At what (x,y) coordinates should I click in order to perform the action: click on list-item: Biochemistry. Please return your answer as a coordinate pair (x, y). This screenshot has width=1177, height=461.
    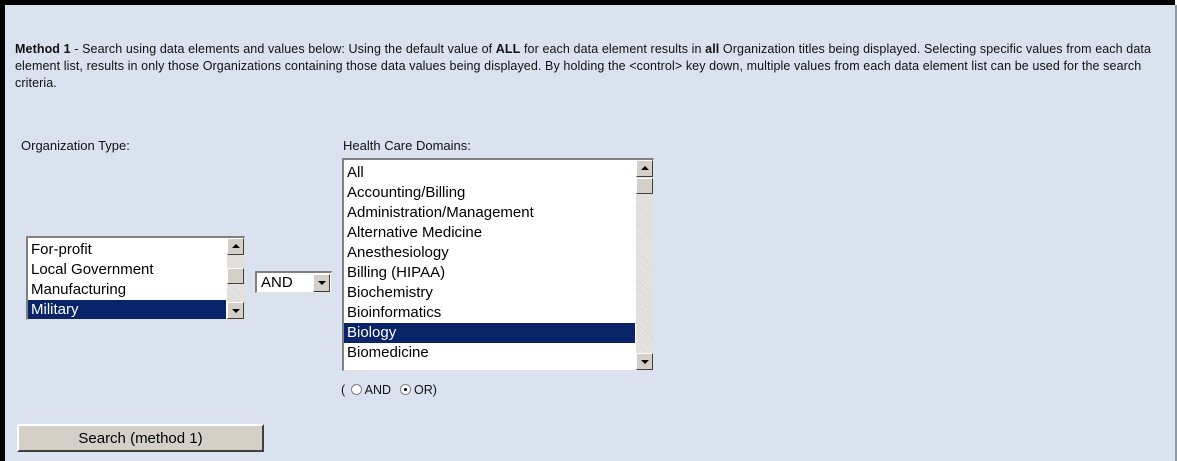
    Looking at the image, I should click on (489, 293).